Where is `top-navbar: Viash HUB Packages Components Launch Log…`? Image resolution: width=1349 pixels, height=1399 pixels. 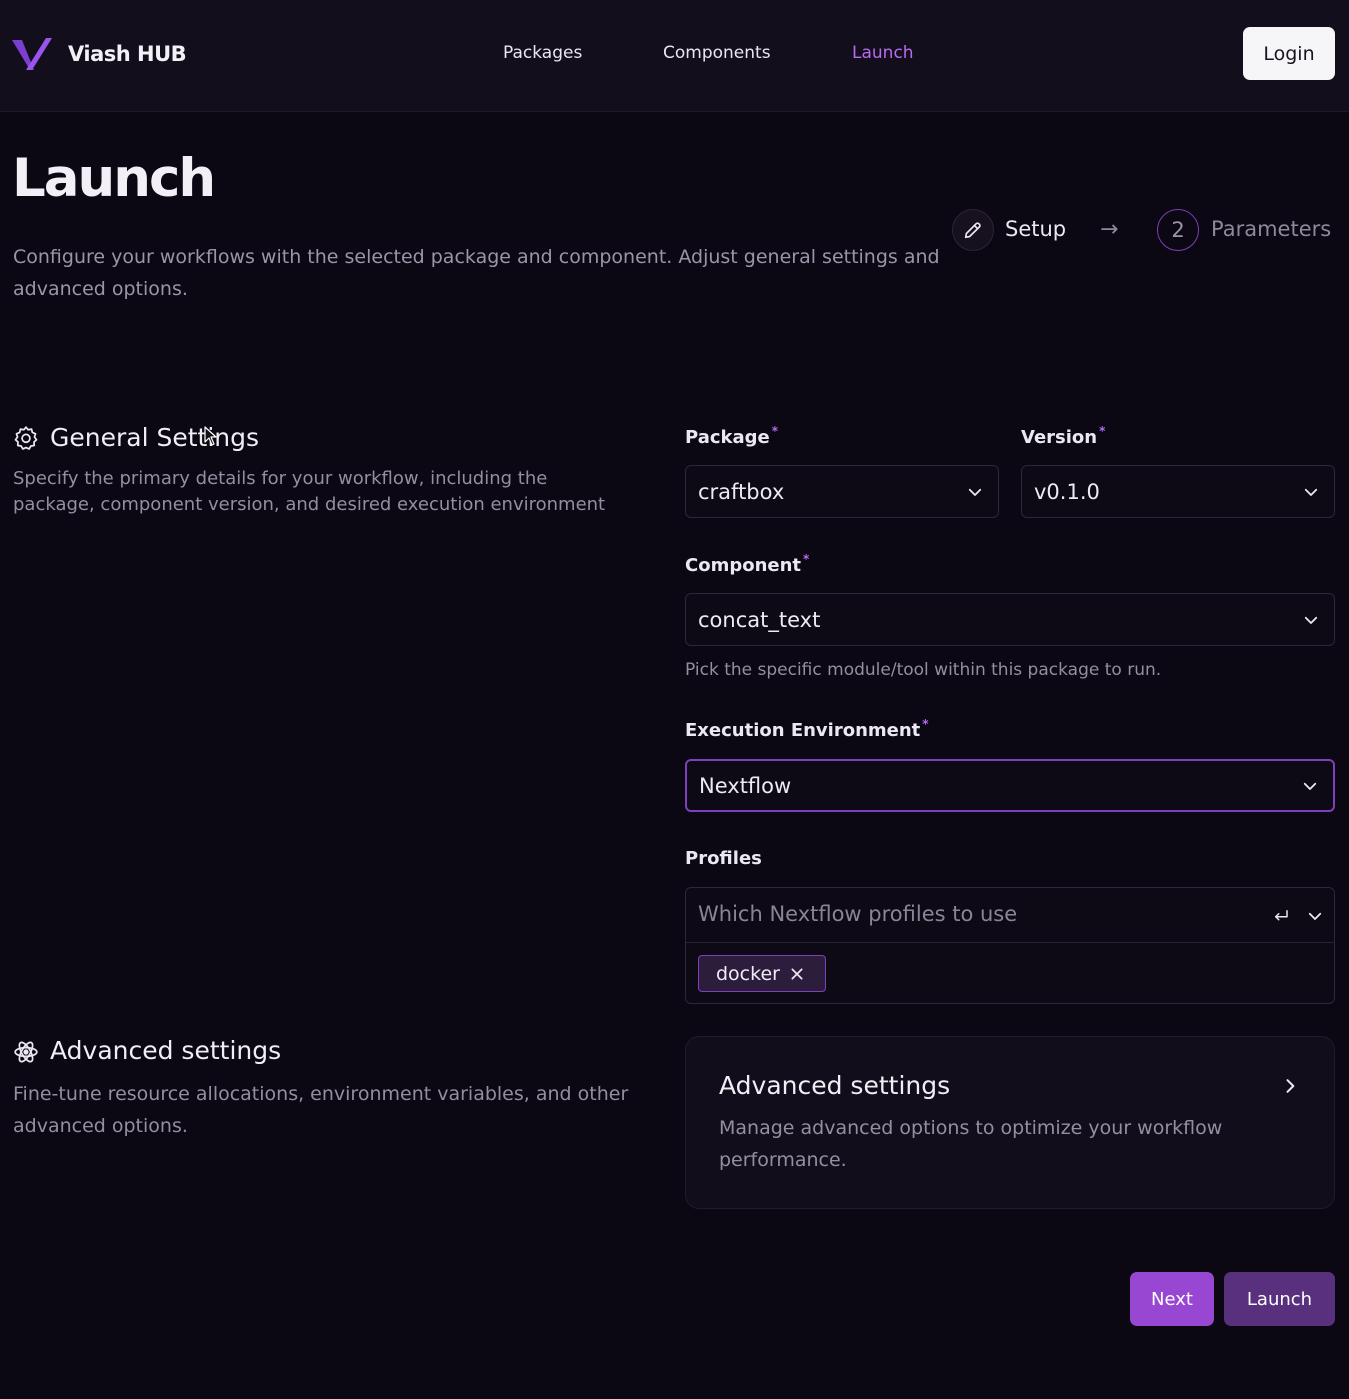 top-navbar: Viash HUB Packages Components Launch Log… is located at coordinates (674, 56).